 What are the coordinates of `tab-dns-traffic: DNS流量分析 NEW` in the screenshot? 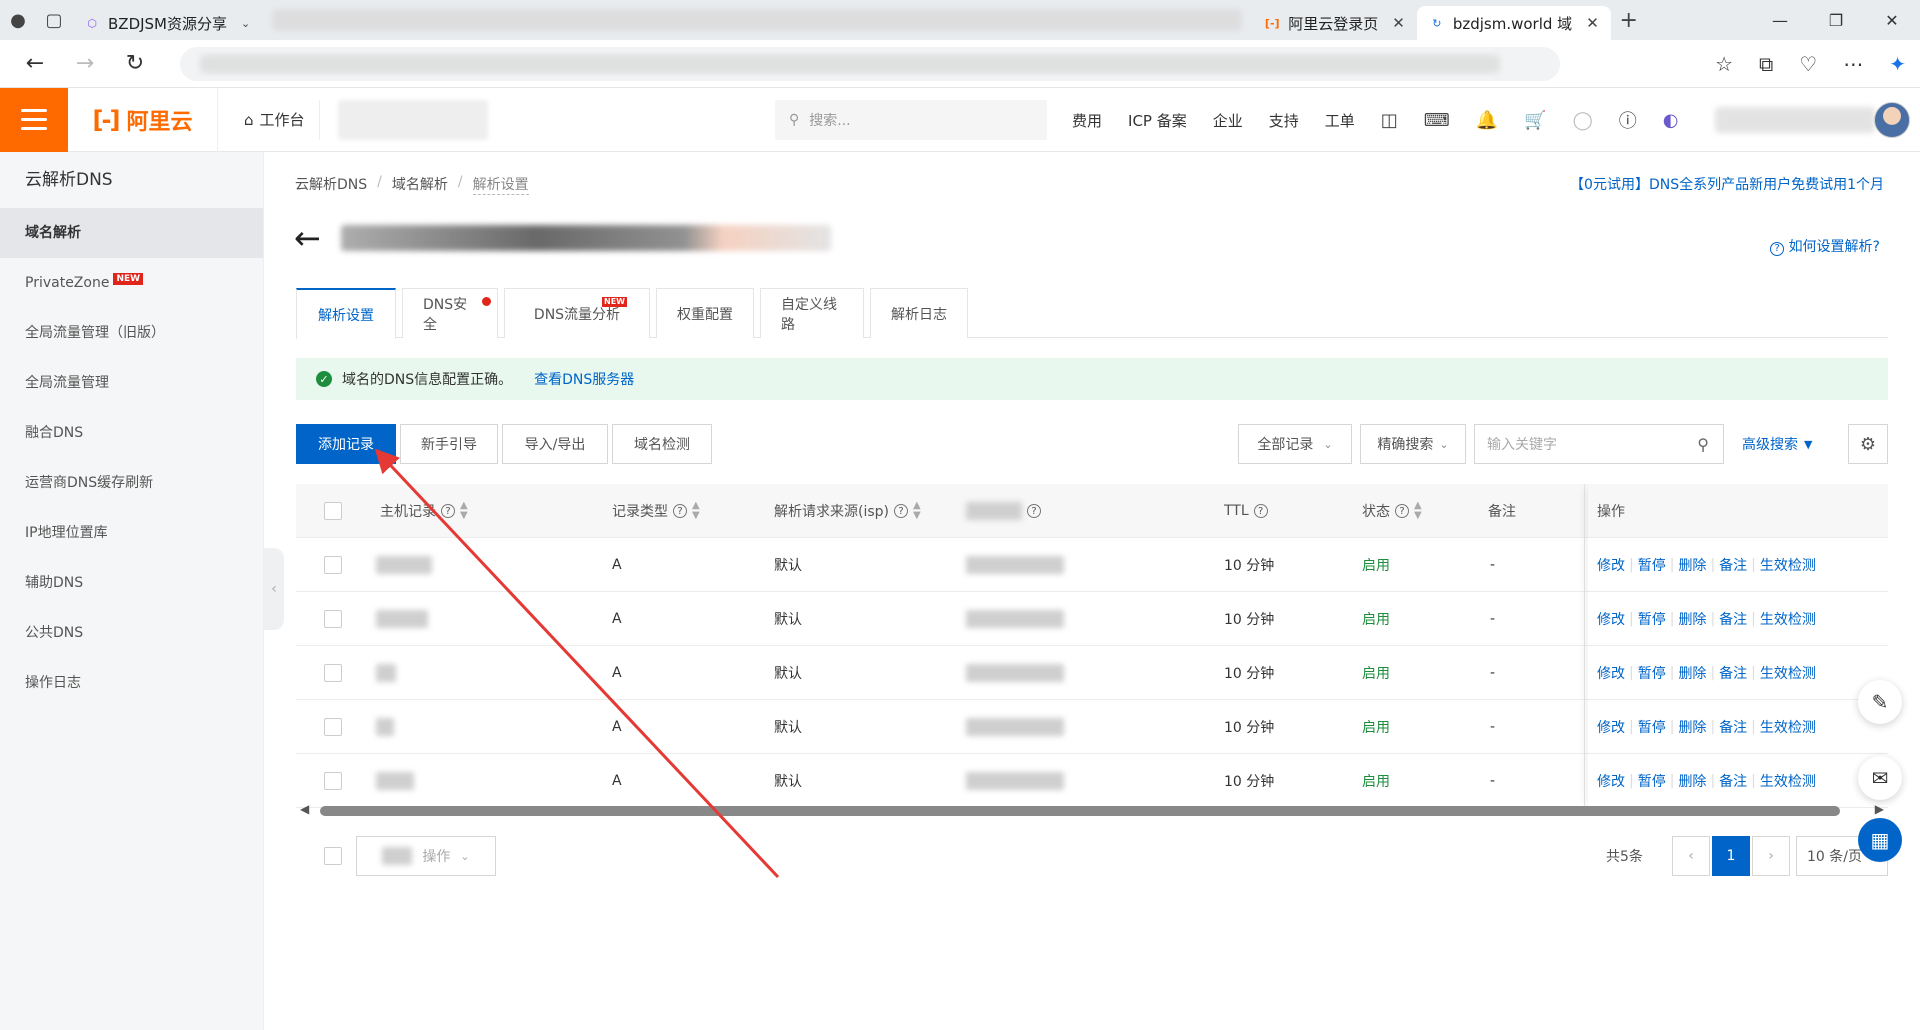 It's located at (577, 313).